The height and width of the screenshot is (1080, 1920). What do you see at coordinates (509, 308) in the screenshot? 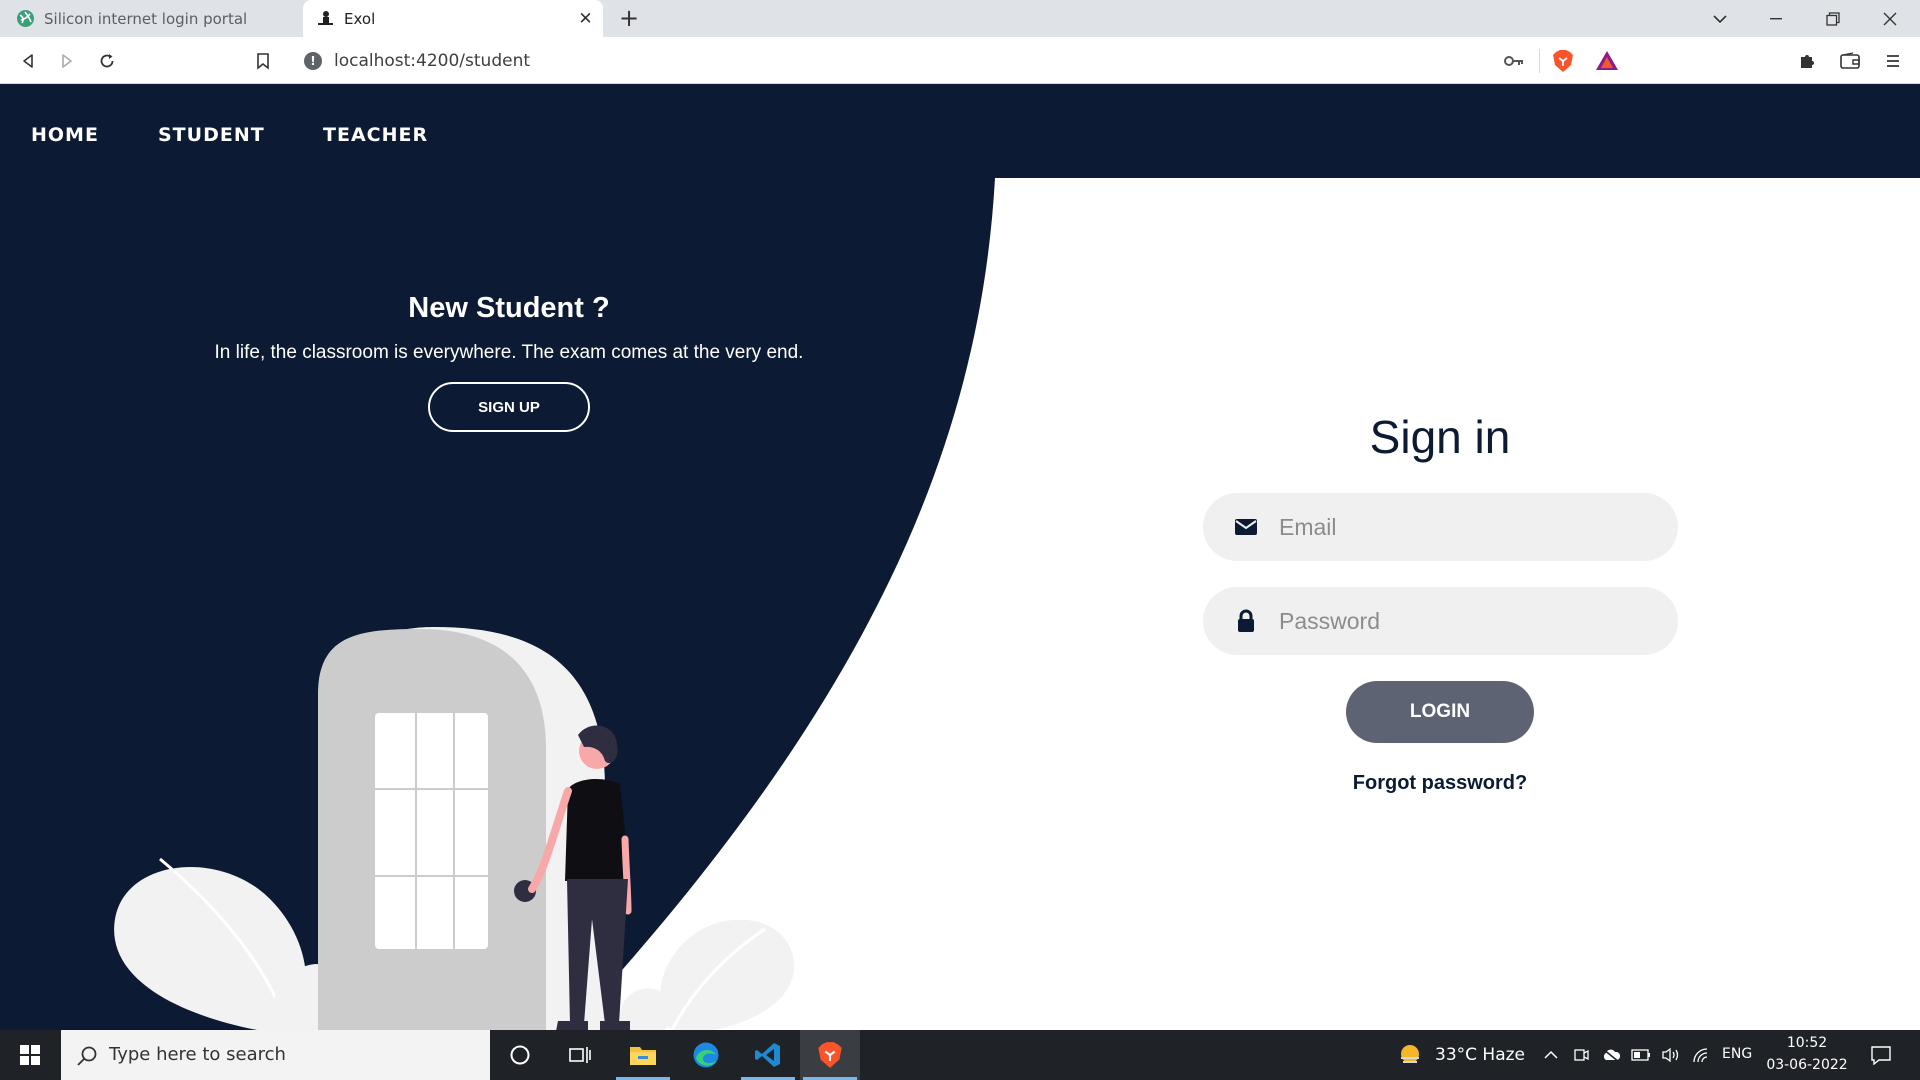
I see `new-student-title: New Student ?` at bounding box center [509, 308].